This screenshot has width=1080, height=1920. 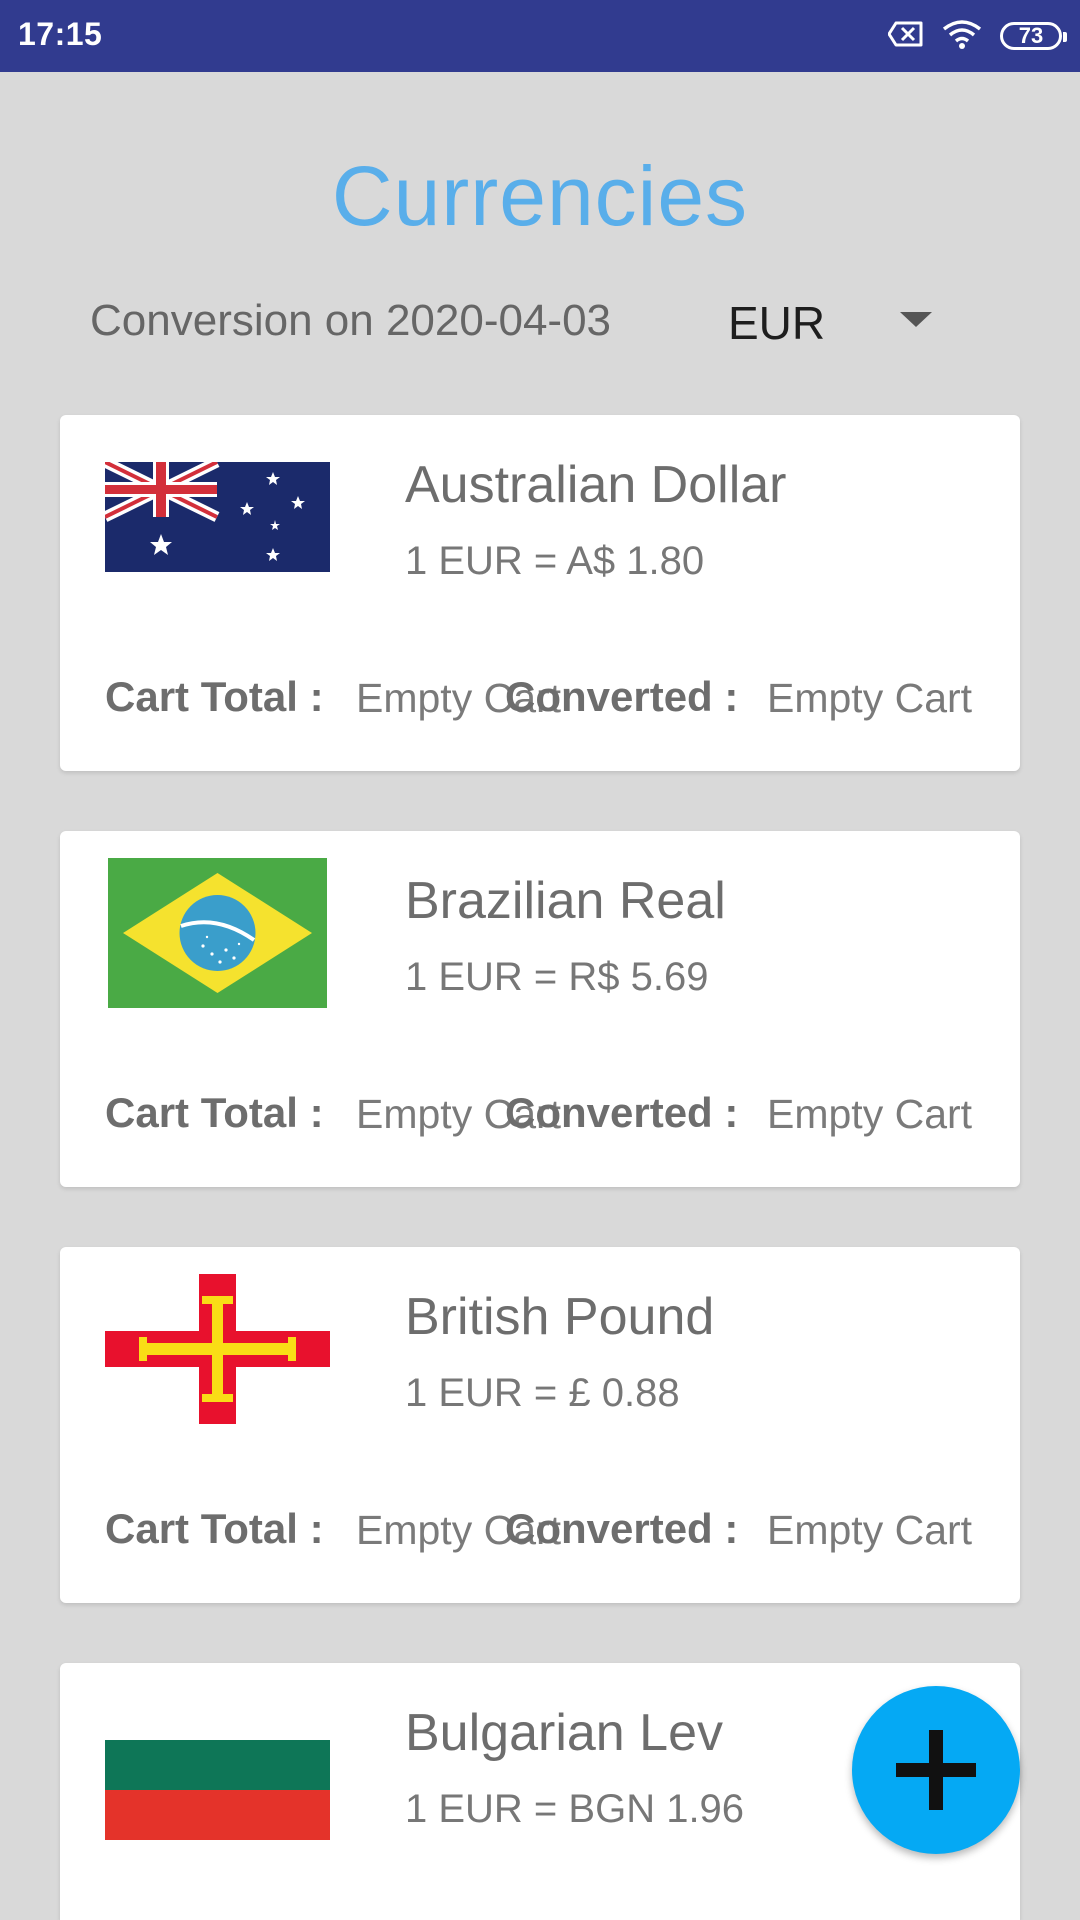 I want to click on currency-name: Australian Dollar, so click(x=596, y=485).